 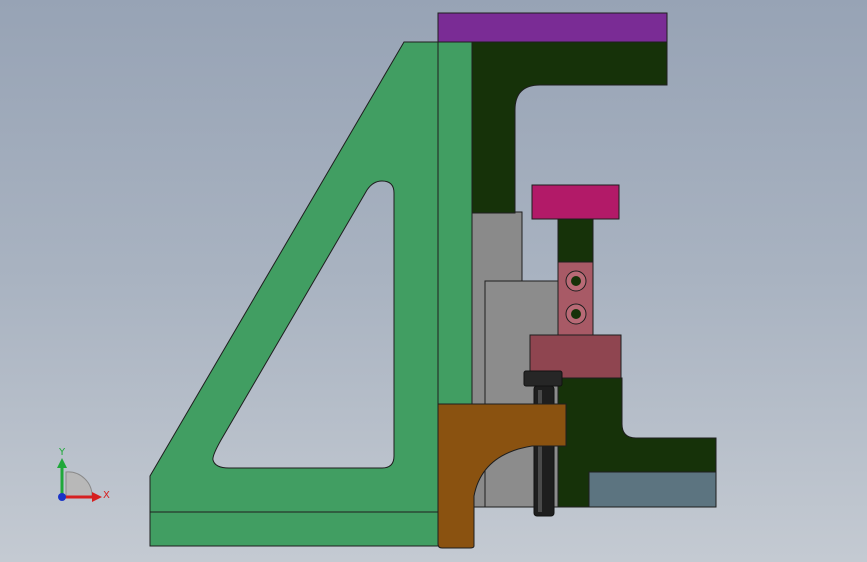 I want to click on bolt-hole-lower-inner, so click(x=576, y=314).